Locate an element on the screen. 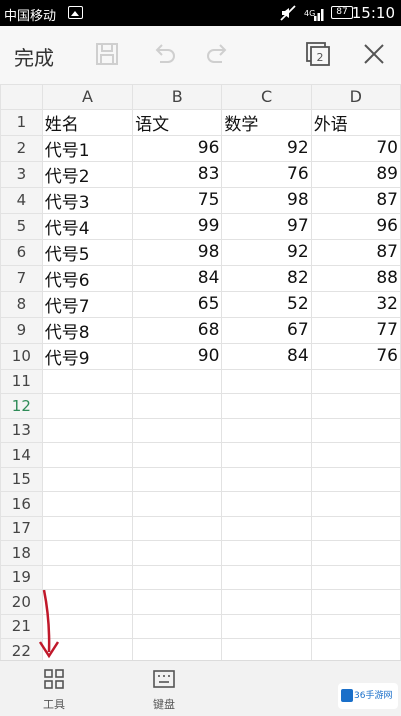 The width and height of the screenshot is (401, 716). row-header: 11 is located at coordinates (21, 381).